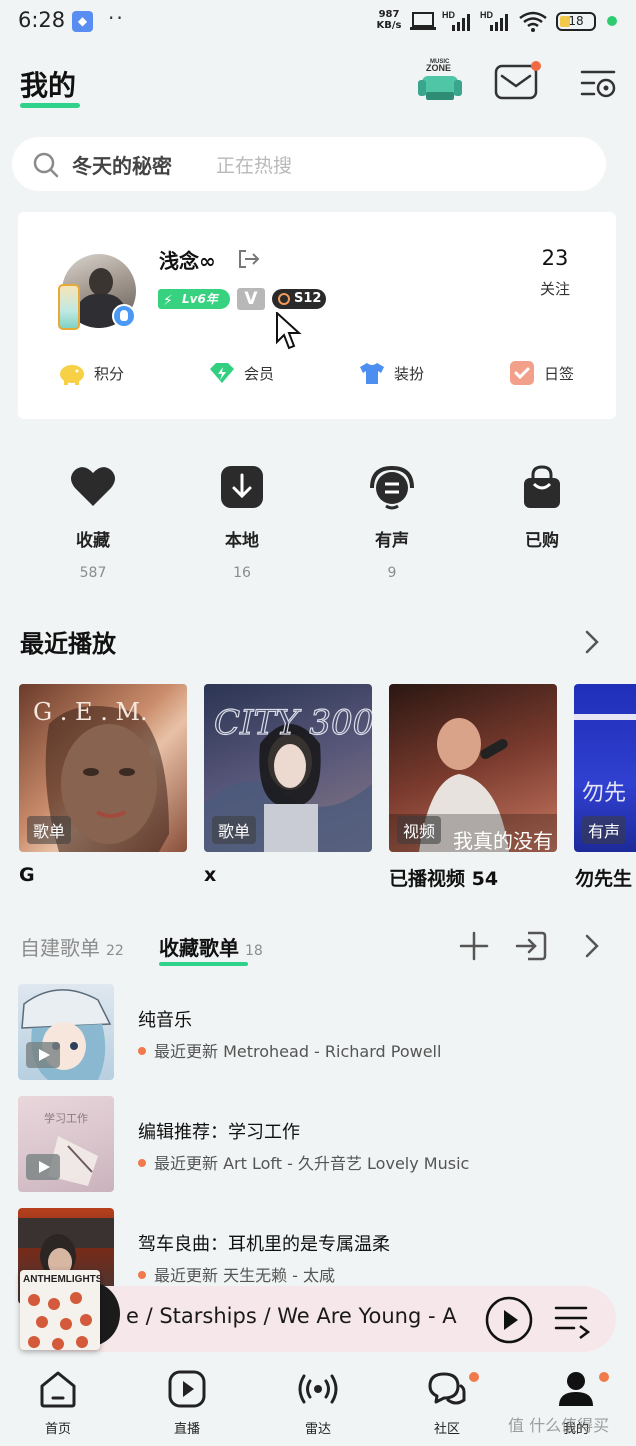  Describe the element at coordinates (392, 487) in the screenshot. I see `audiobook-icon` at that location.